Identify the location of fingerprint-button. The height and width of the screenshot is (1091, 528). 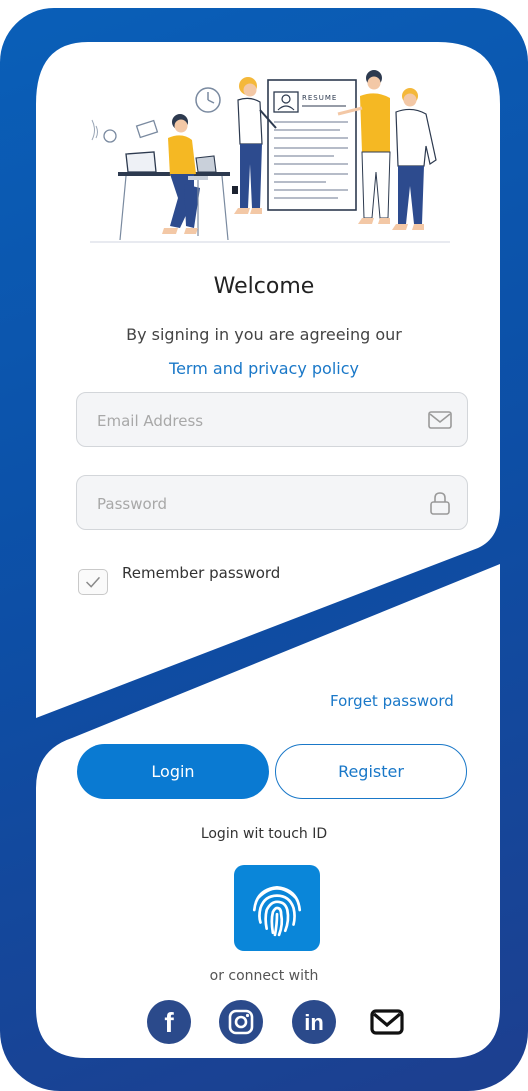
(277, 908).